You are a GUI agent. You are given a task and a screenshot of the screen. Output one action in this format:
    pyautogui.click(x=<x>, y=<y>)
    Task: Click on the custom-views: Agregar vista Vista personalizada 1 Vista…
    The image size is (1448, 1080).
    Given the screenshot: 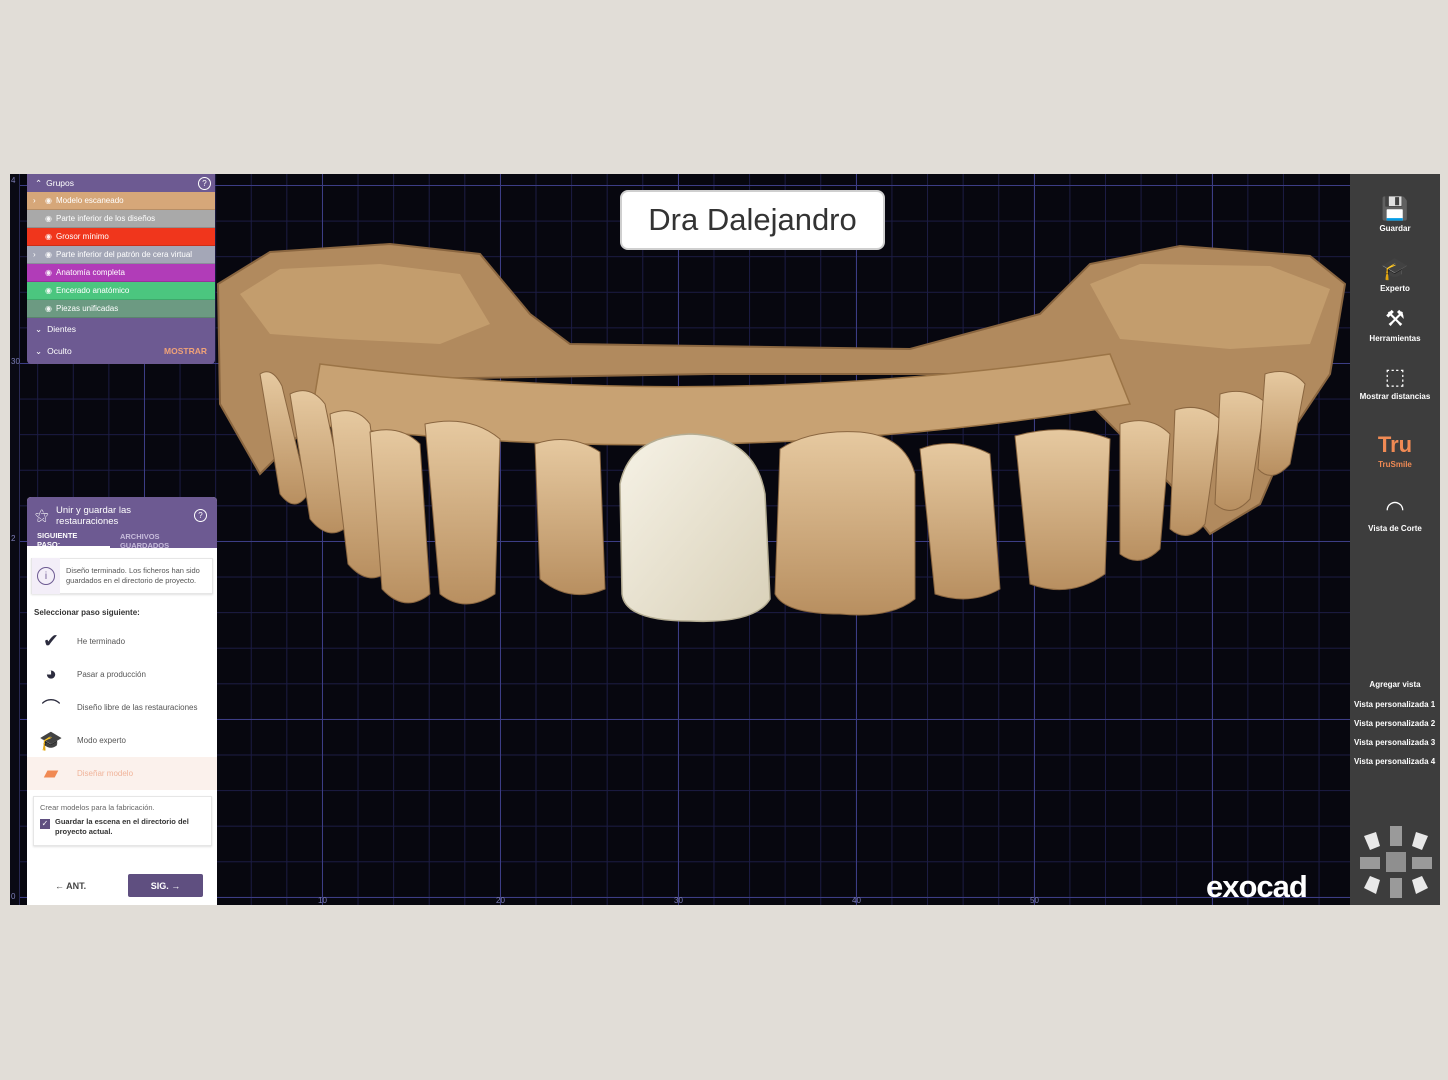 What is the action you would take?
    pyautogui.click(x=1395, y=728)
    